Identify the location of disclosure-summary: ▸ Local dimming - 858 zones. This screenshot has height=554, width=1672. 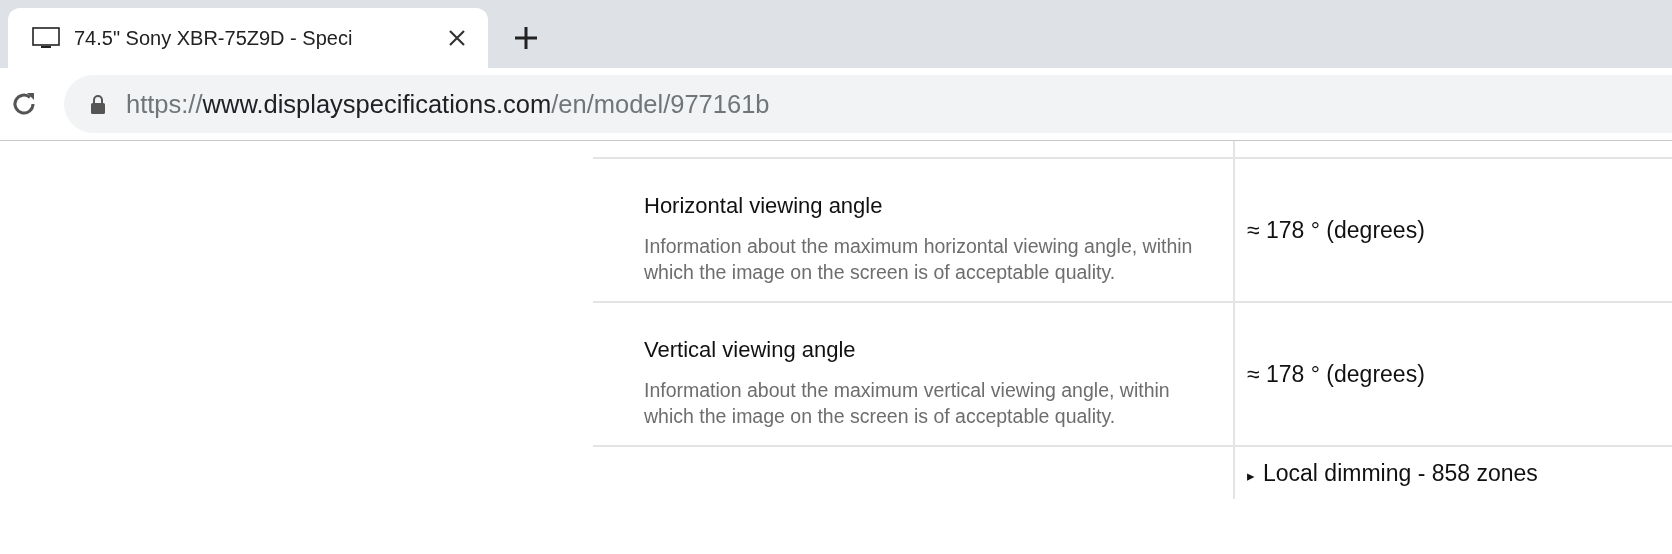
(1392, 473).